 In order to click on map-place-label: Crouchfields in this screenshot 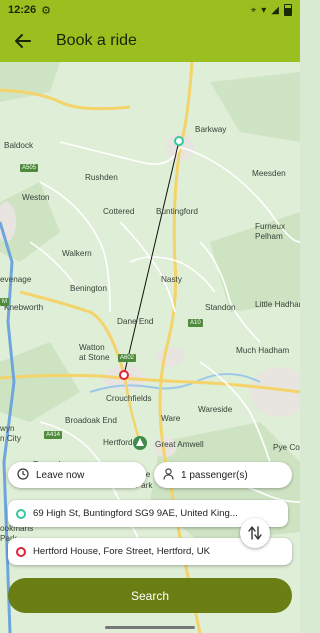, I will do `click(129, 398)`.